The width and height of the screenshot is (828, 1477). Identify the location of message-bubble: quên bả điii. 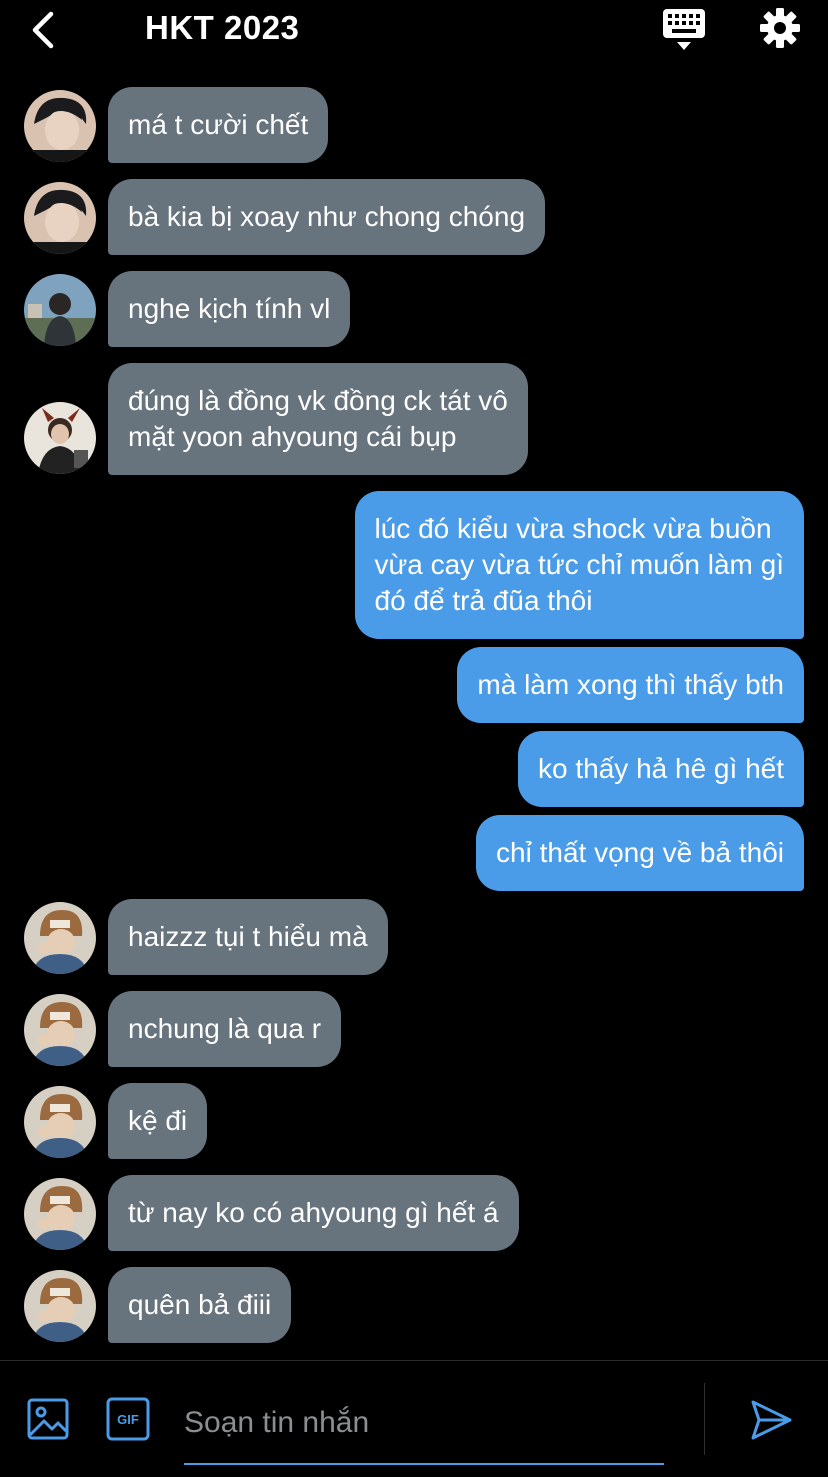
(200, 1305).